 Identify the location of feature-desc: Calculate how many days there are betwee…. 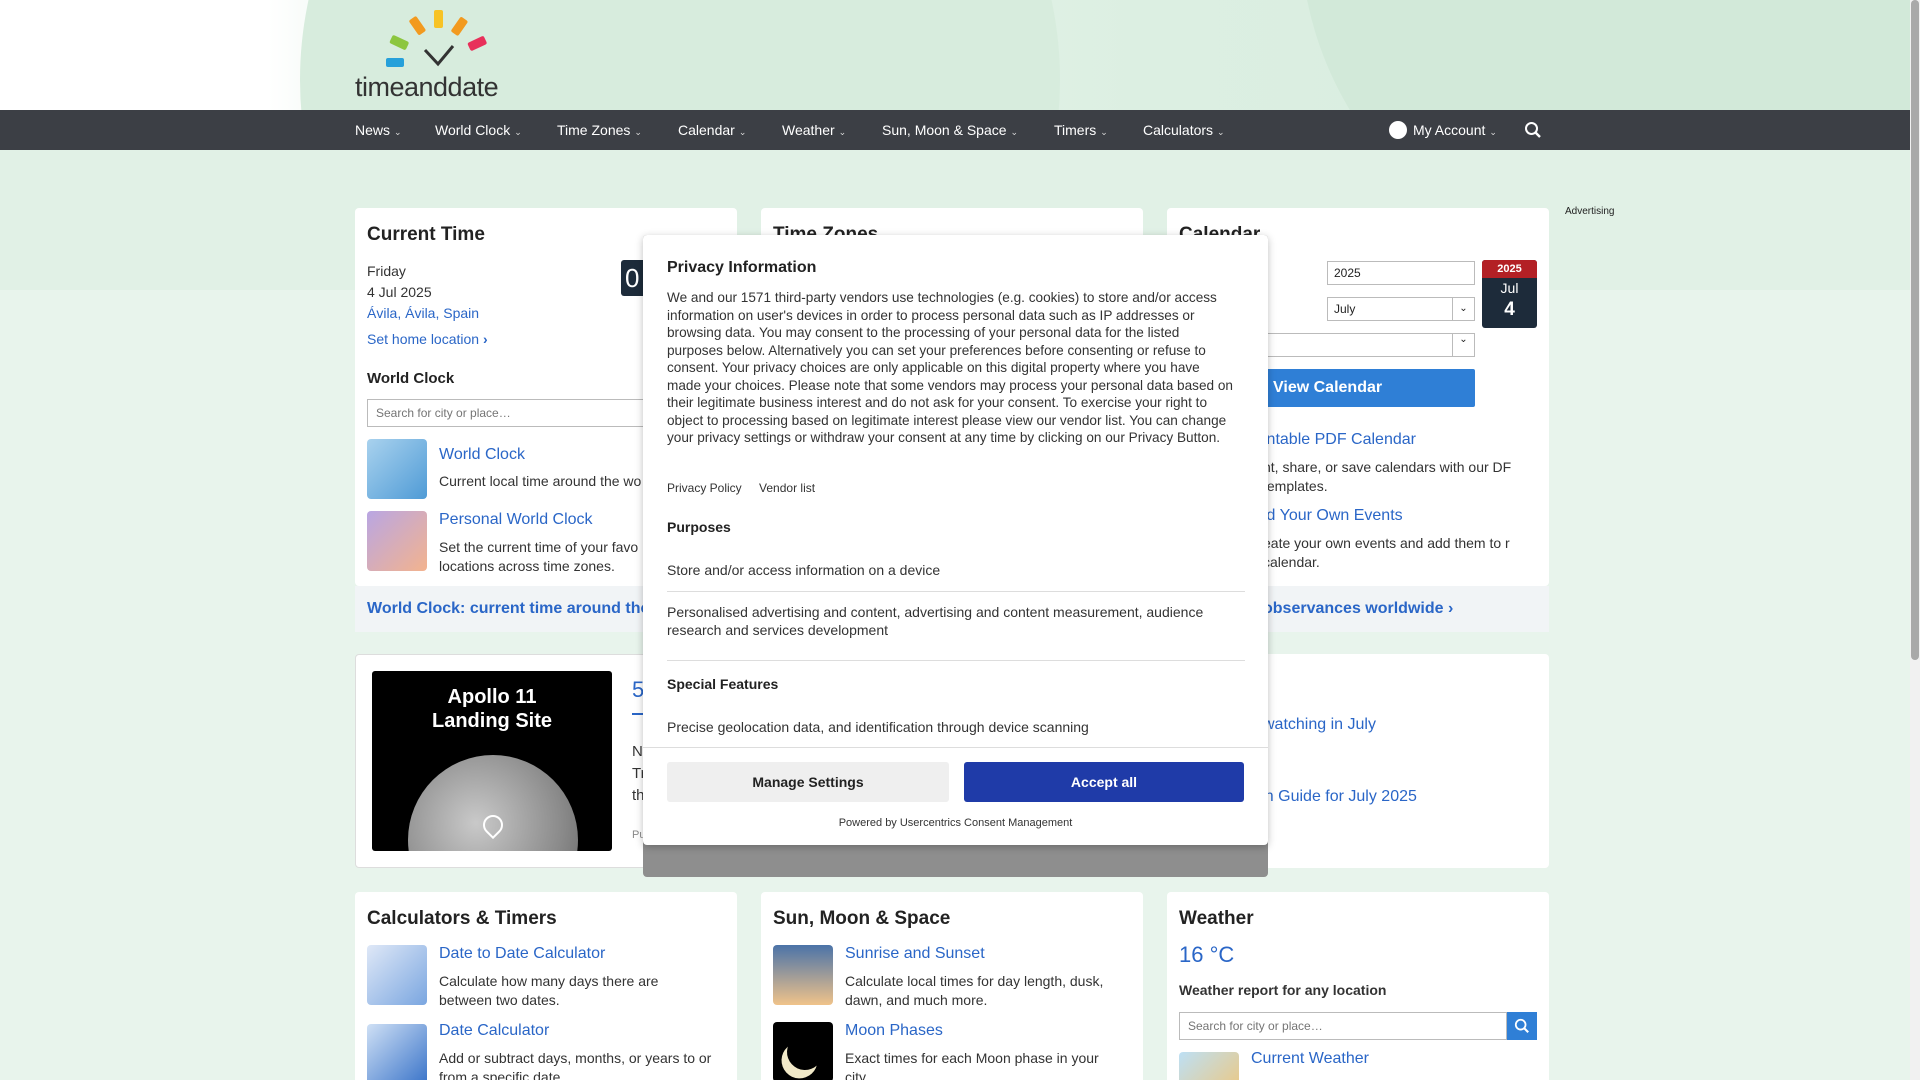
(549, 990).